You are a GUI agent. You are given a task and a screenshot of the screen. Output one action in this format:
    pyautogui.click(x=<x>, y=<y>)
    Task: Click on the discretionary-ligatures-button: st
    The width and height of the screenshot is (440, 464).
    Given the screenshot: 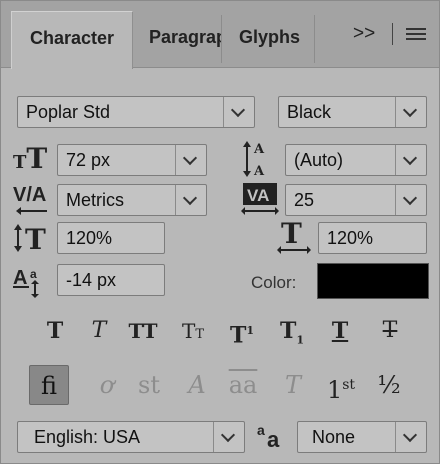 What is the action you would take?
    pyautogui.click(x=149, y=385)
    